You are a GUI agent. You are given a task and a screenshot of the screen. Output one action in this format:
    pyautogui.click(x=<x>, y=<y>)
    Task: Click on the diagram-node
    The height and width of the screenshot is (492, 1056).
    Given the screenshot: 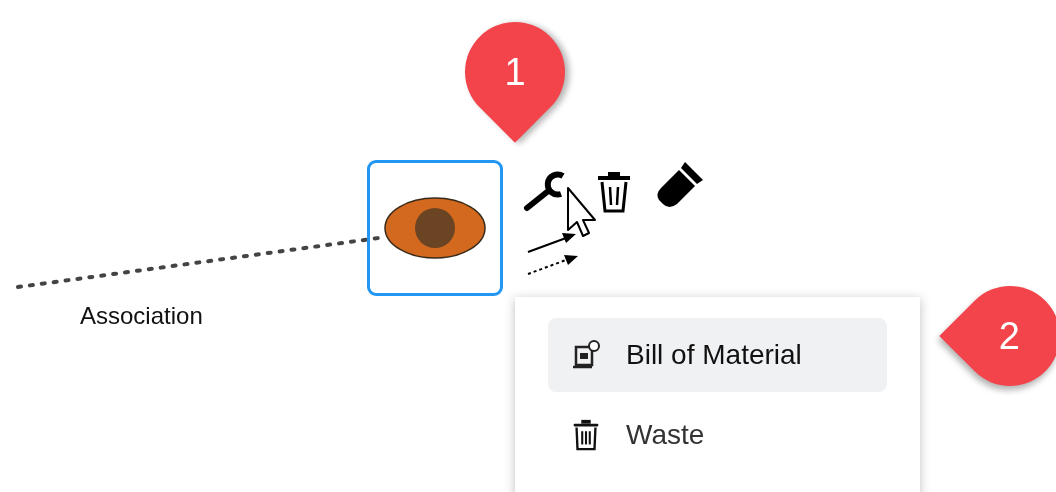 What is the action you would take?
    pyautogui.click(x=435, y=228)
    